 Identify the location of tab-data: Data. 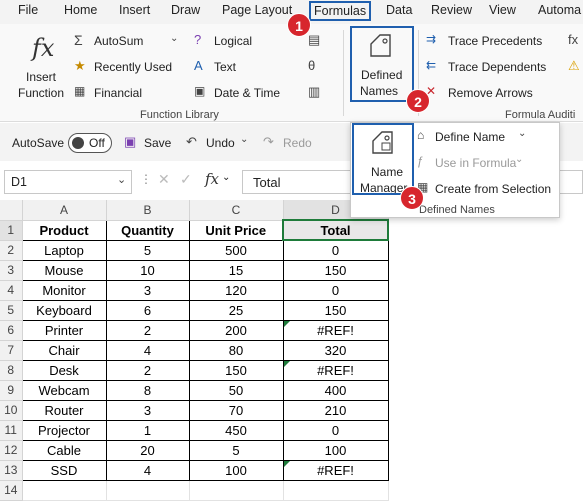
(399, 10).